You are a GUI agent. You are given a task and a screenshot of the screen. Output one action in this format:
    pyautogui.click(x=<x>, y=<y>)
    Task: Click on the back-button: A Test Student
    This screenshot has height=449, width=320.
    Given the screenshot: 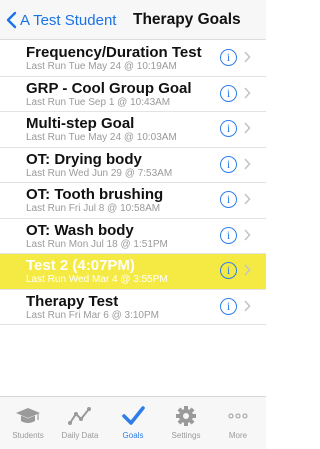 What is the action you would take?
    pyautogui.click(x=61, y=20)
    